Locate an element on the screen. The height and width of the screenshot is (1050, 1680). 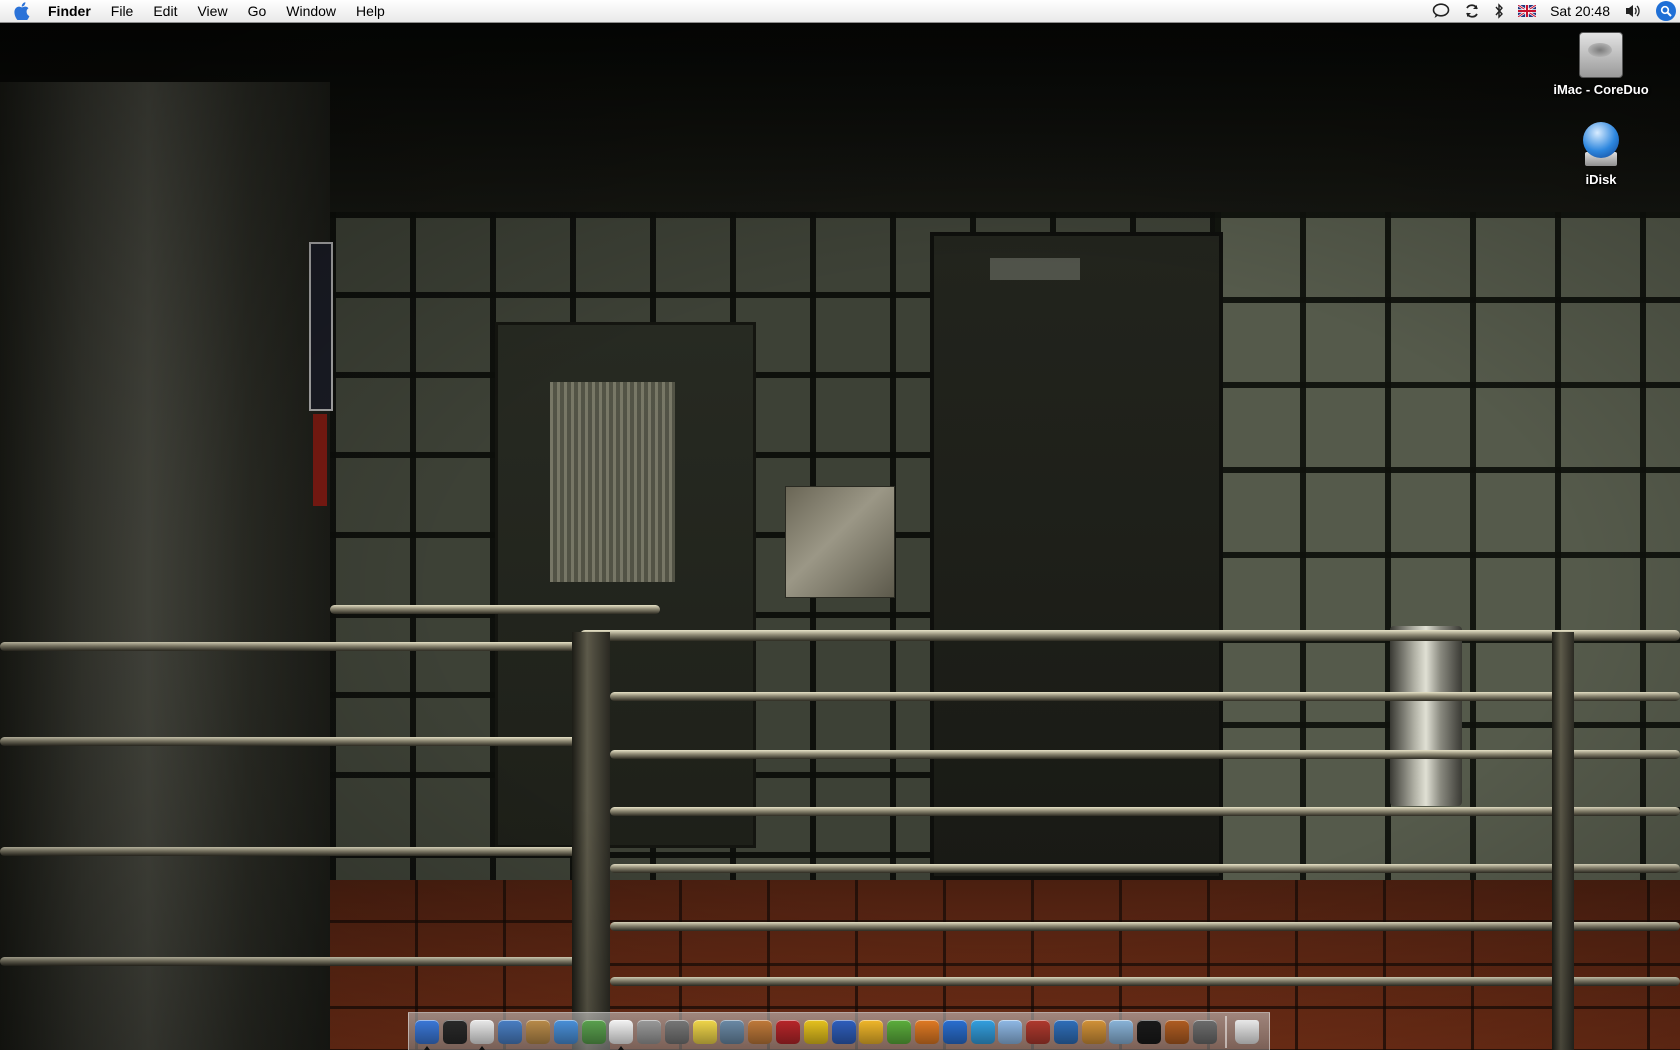
ical-icon is located at coordinates (621, 1034).